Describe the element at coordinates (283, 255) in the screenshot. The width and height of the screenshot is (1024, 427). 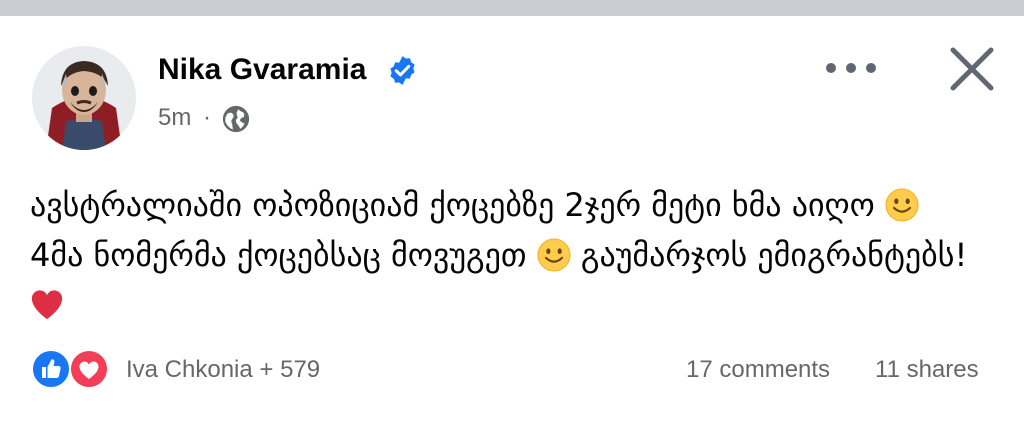
I see `post-text-part-2: 4მა ნომერმა ქოცებსაც მოვუგეთ` at that location.